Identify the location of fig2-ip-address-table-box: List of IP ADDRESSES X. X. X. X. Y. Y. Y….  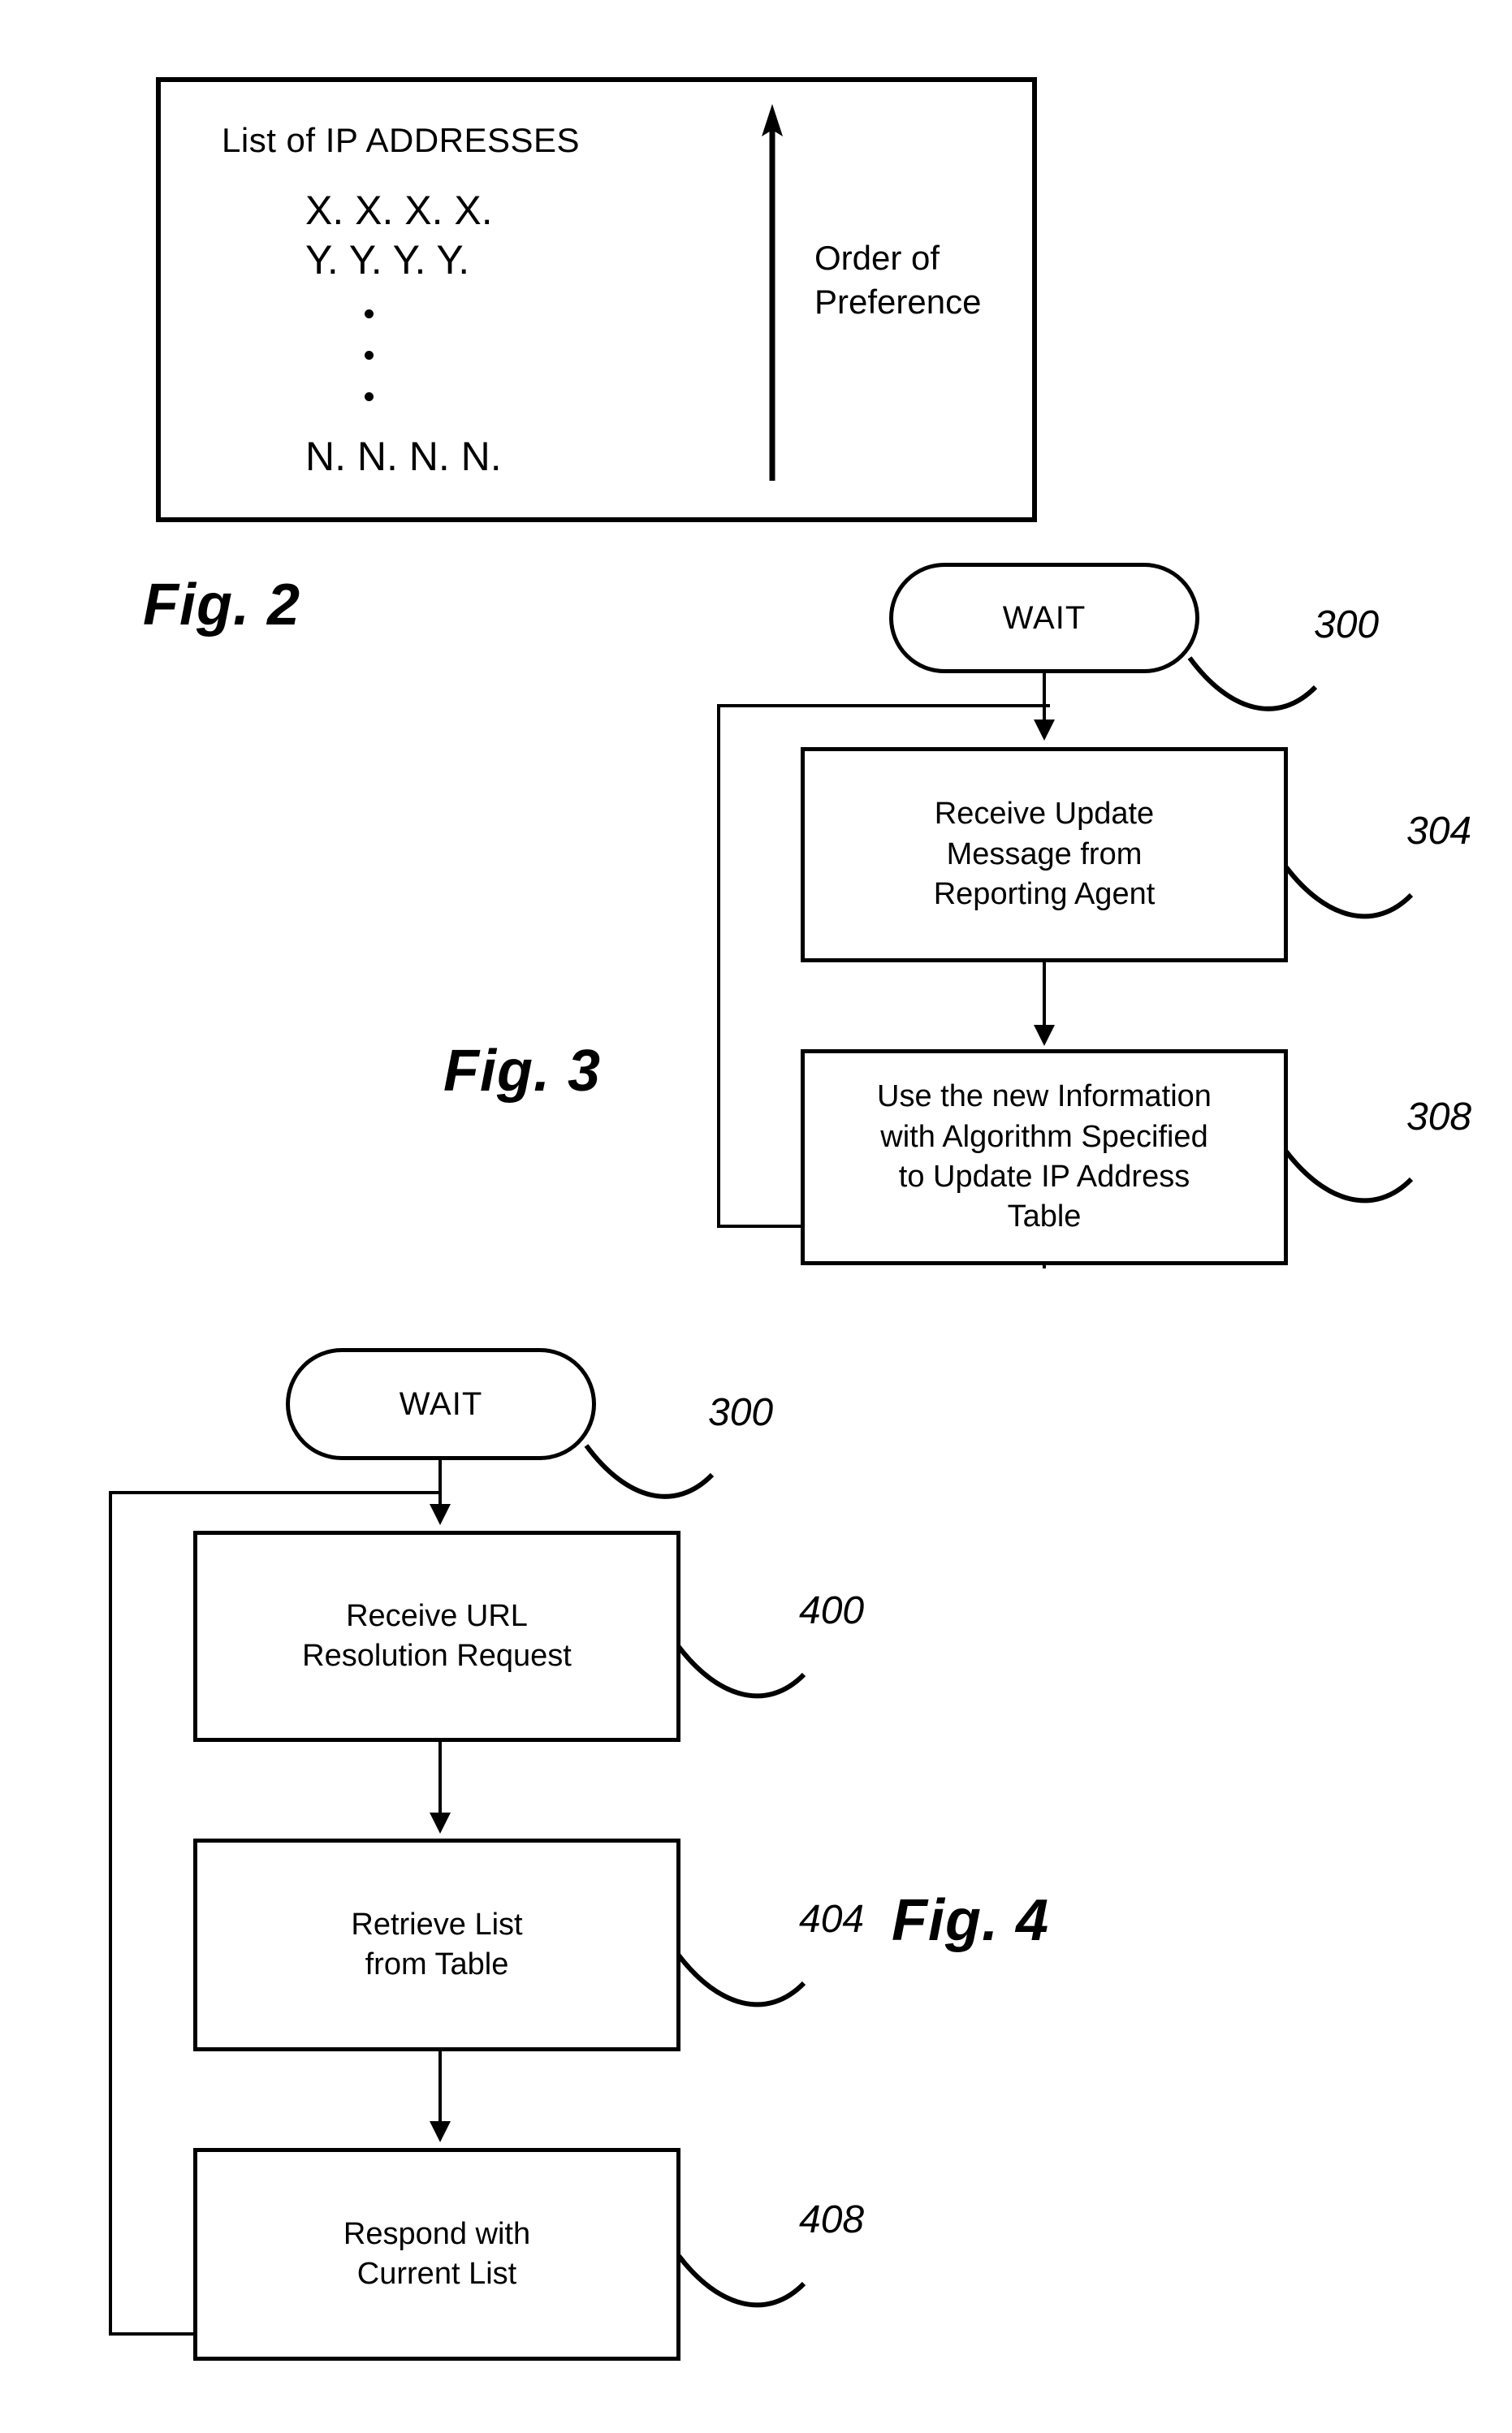
(596, 299).